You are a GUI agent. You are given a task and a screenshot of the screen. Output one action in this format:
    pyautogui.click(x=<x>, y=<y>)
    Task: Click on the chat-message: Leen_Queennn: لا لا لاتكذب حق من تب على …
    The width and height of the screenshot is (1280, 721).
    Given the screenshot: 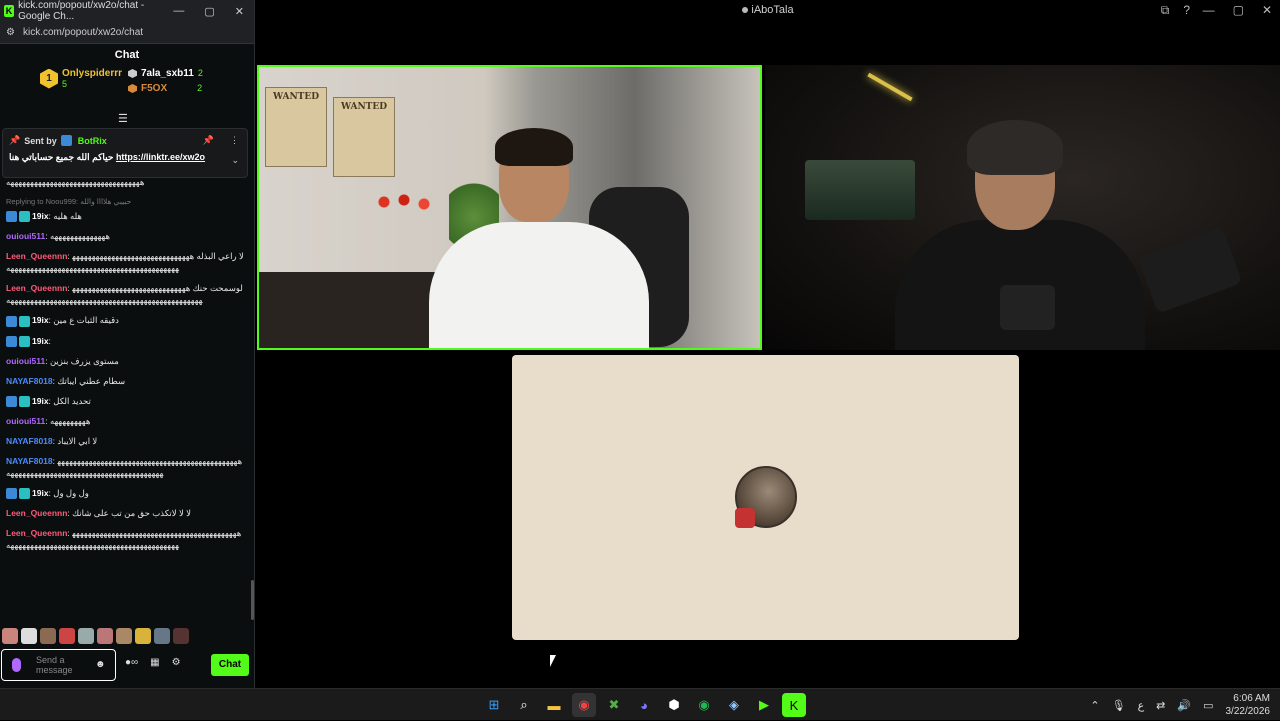 What is the action you would take?
    pyautogui.click(x=125, y=513)
    